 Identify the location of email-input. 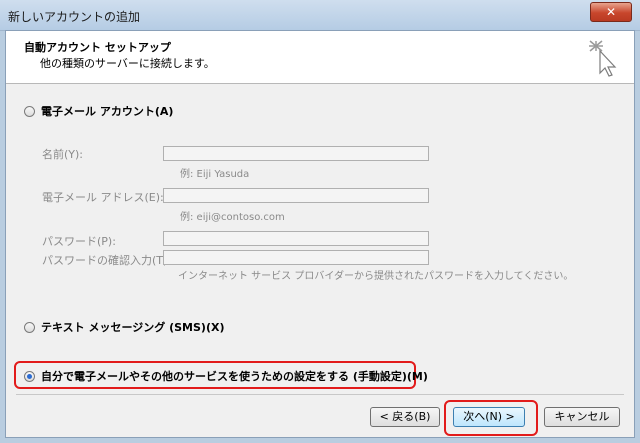
(296, 195).